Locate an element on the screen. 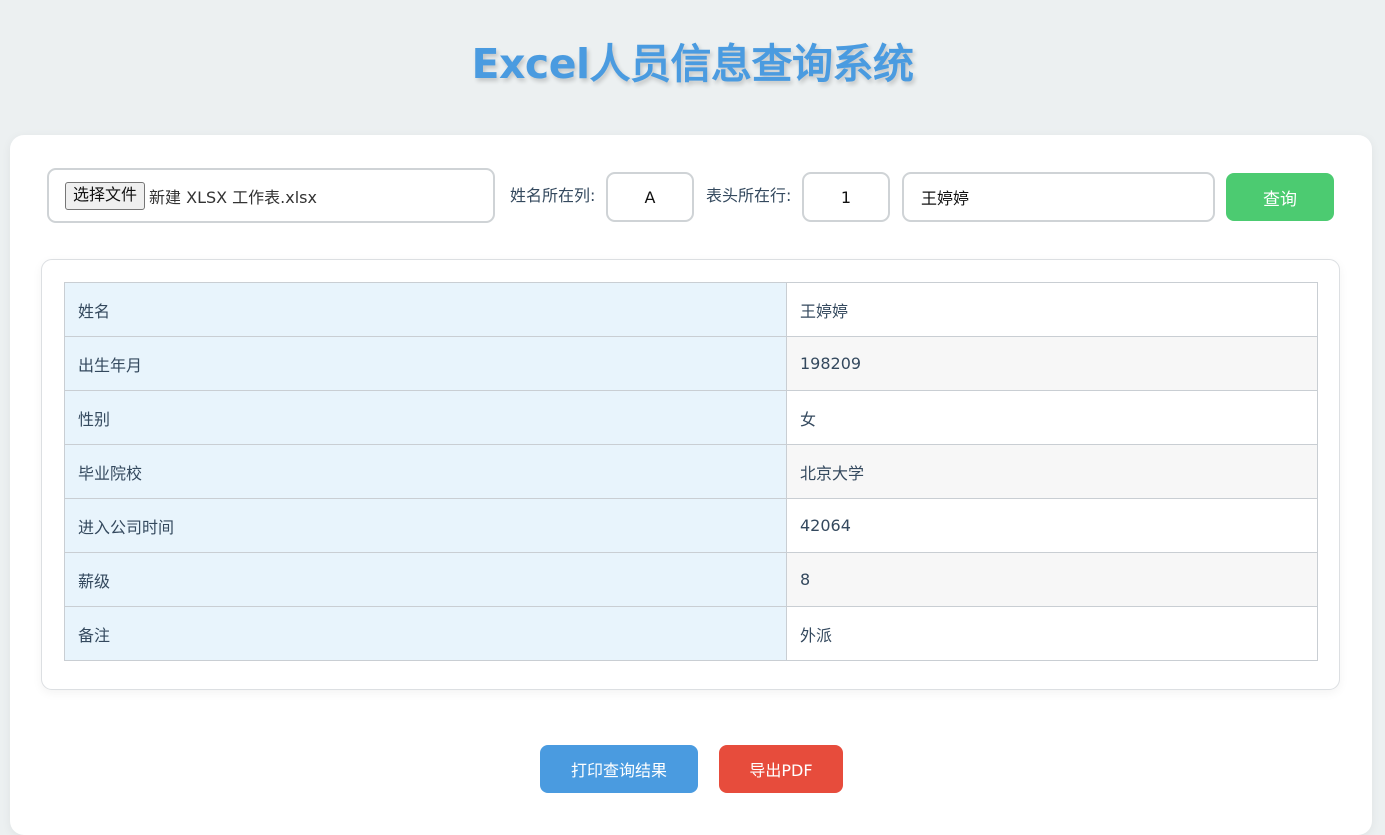 The image size is (1385, 835). table-row: 毕业院校 北京大学 is located at coordinates (691, 471).